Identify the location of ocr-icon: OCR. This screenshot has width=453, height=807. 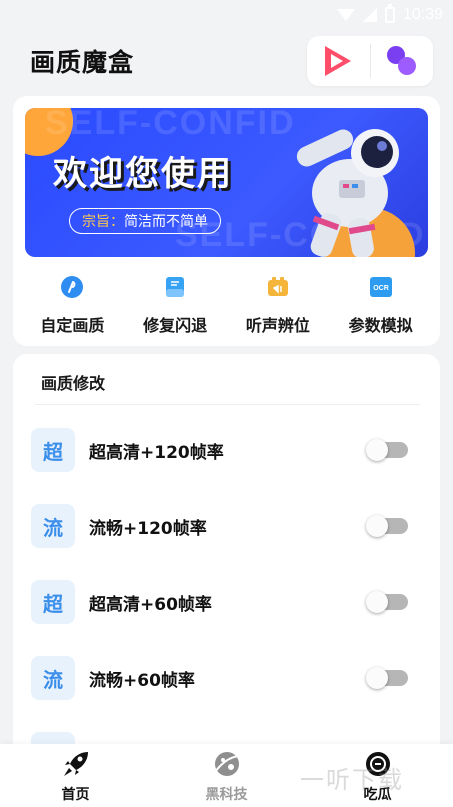
(381, 287).